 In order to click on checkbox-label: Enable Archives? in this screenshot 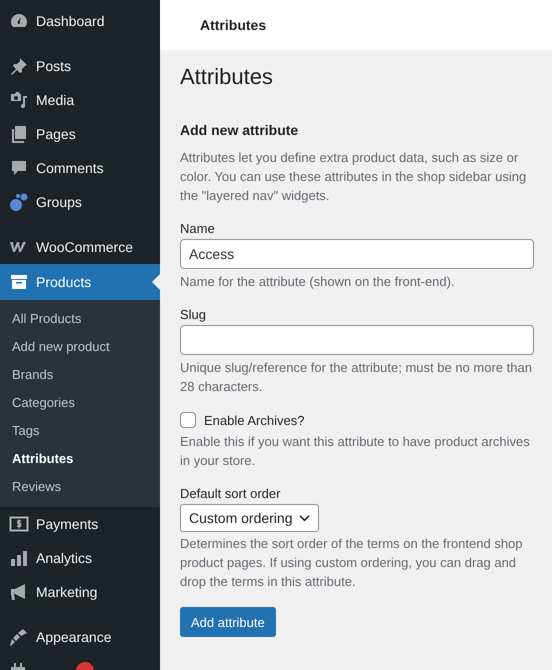, I will do `click(254, 420)`.